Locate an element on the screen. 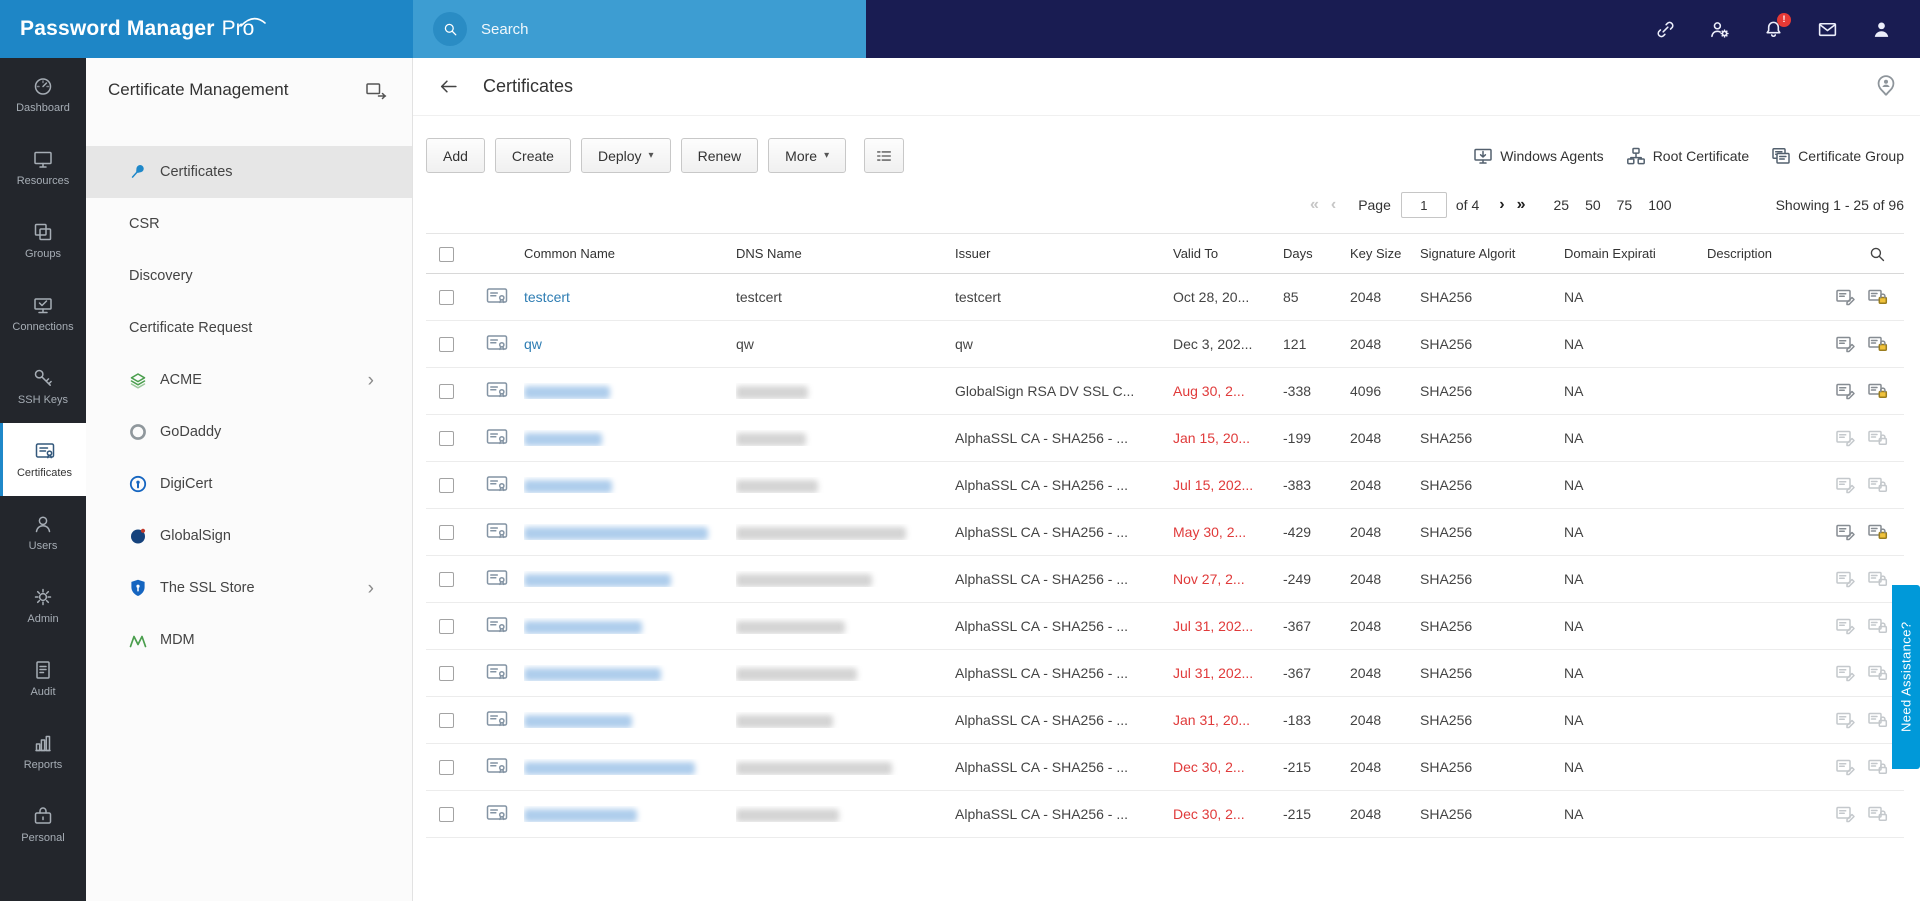  sidebar-item-mdm: MDM is located at coordinates (249, 640).